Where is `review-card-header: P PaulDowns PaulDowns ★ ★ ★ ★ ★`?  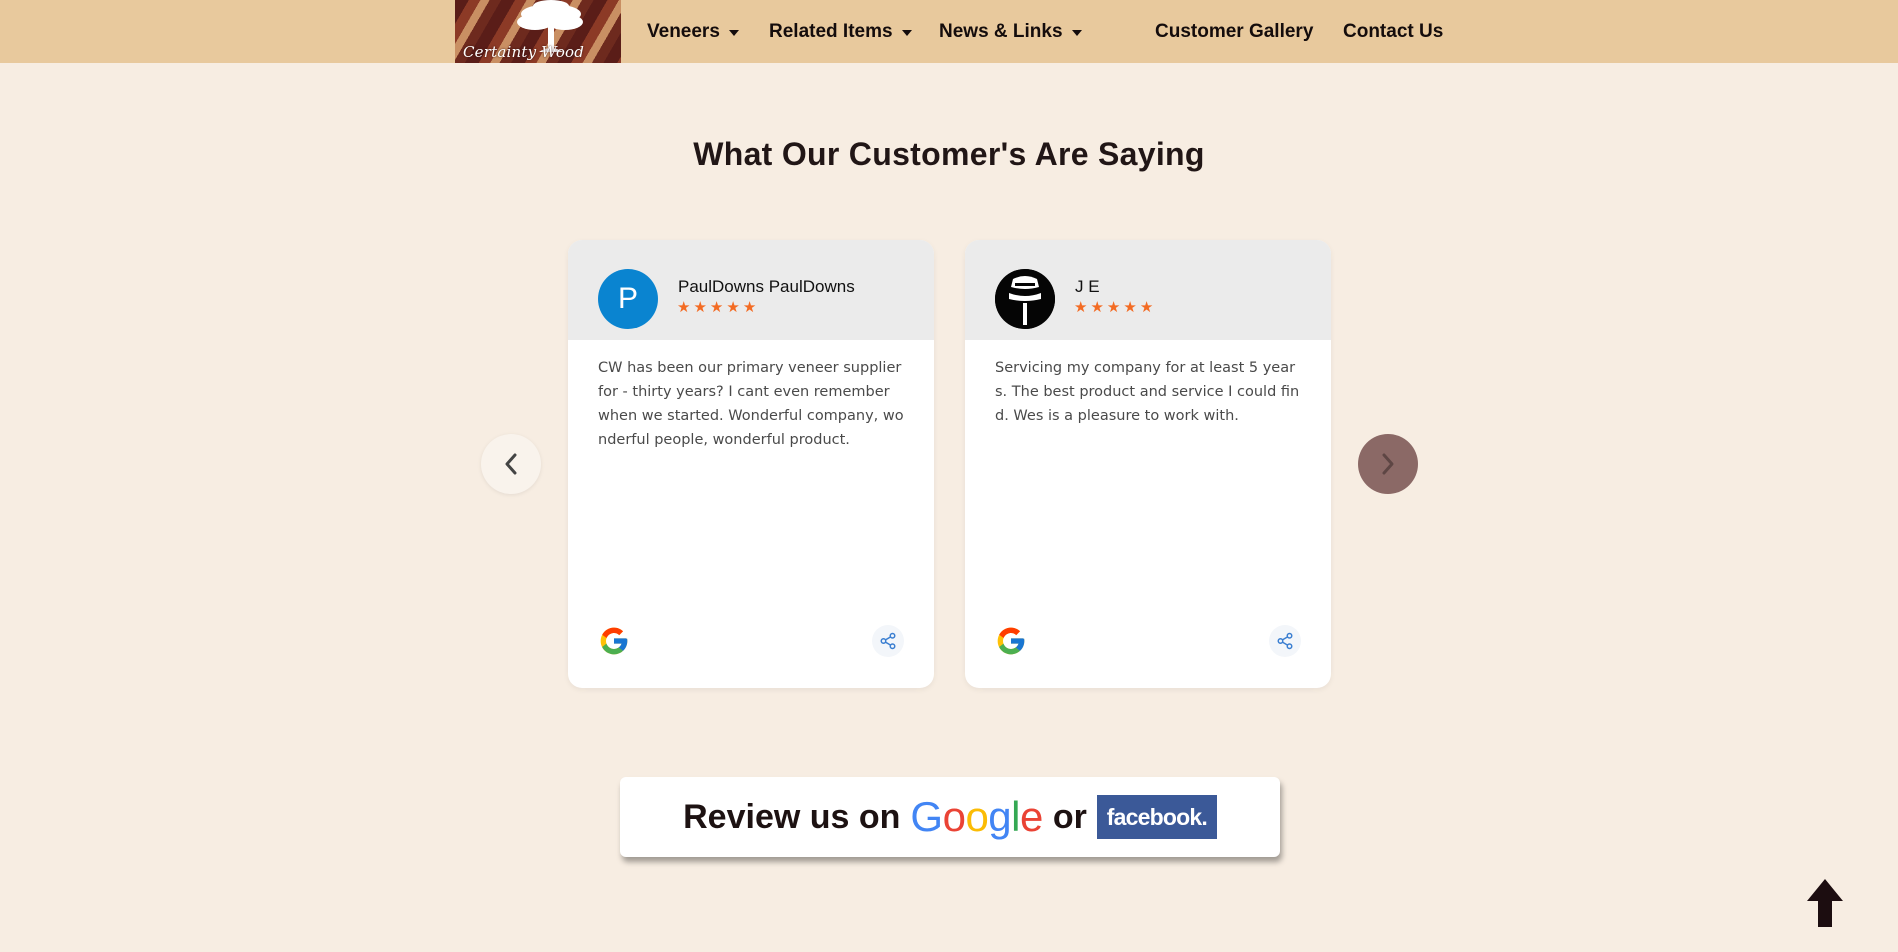
review-card-header: P PaulDowns PaulDowns ★ ★ ★ ★ ★ is located at coordinates (751, 290).